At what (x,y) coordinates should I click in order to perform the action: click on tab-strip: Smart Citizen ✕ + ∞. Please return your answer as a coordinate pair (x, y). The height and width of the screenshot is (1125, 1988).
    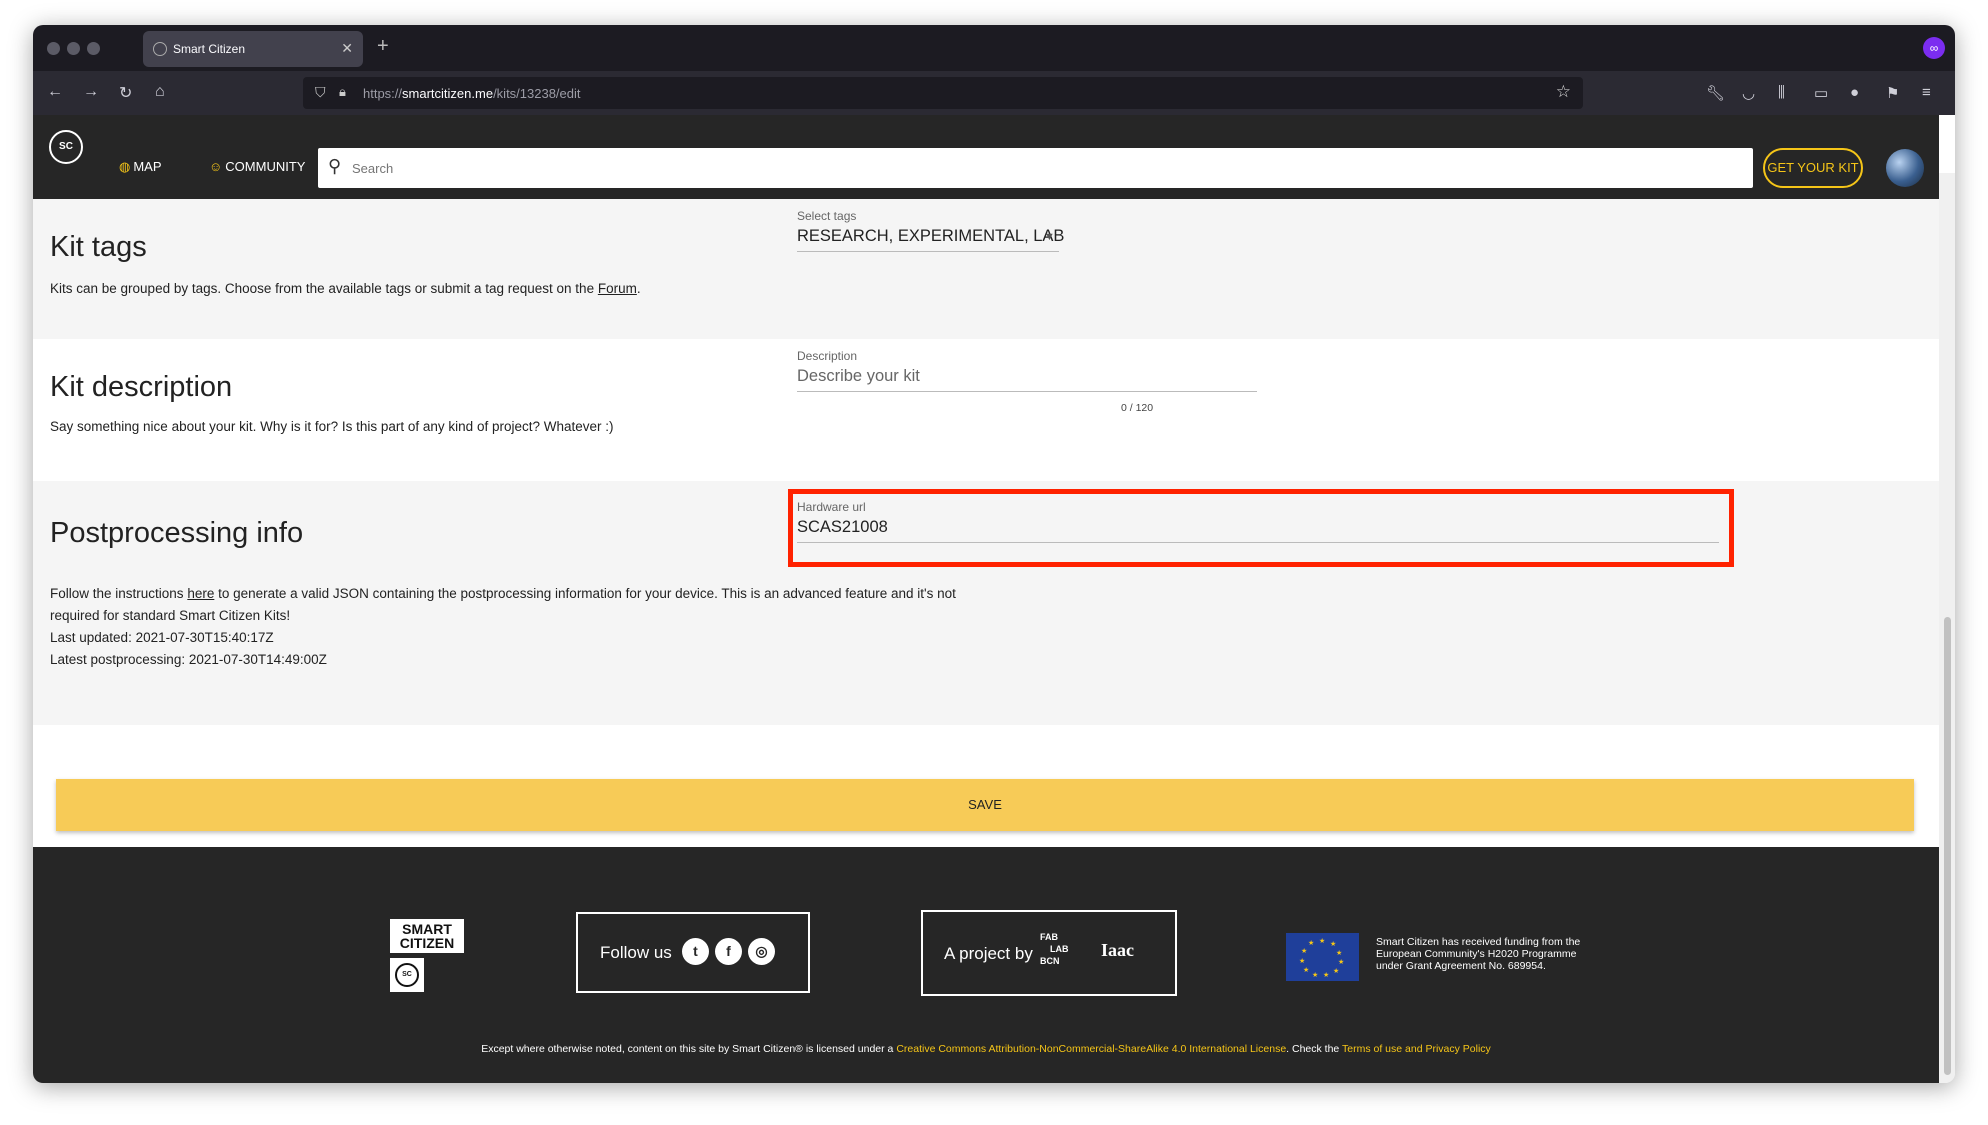
    Looking at the image, I should click on (994, 48).